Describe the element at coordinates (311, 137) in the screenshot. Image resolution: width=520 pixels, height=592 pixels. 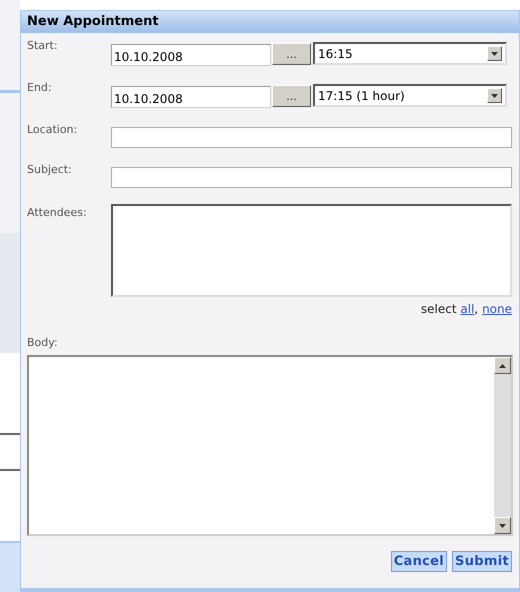
I see `location-field` at that location.